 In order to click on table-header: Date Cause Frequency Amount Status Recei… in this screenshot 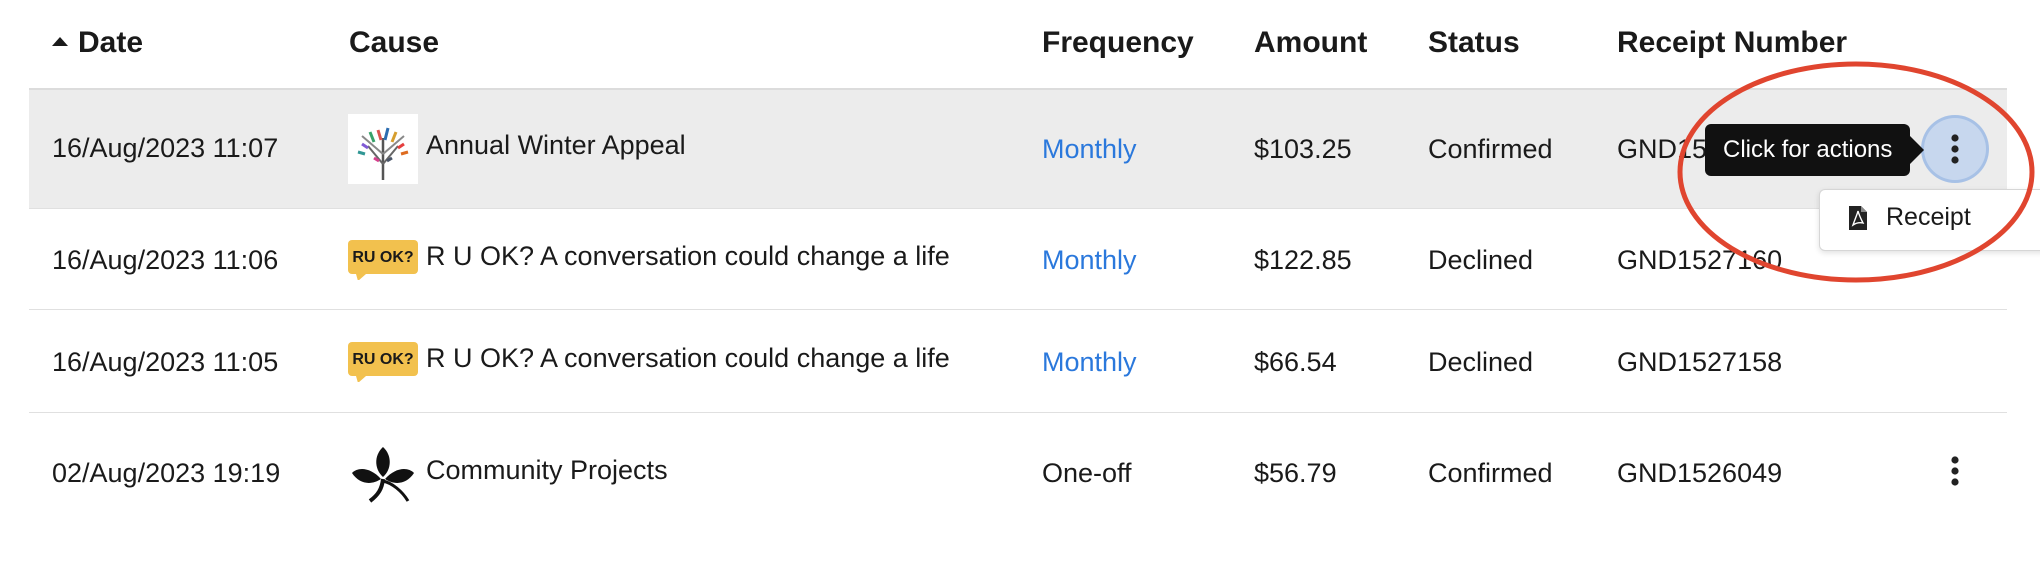, I will do `click(1018, 45)`.